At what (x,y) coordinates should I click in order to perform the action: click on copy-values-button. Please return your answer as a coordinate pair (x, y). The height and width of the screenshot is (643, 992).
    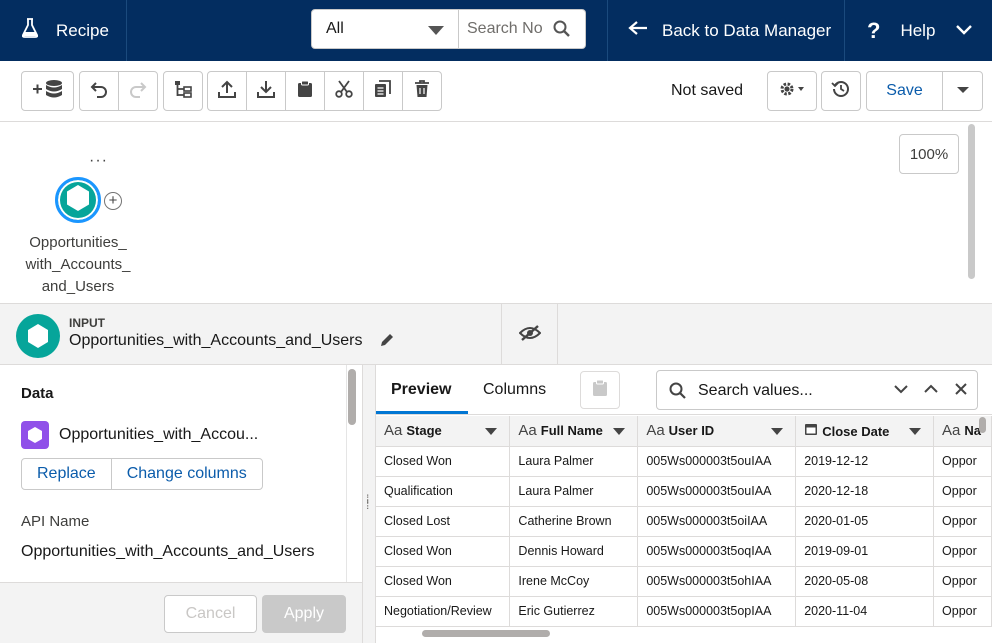
    Looking at the image, I should click on (600, 390).